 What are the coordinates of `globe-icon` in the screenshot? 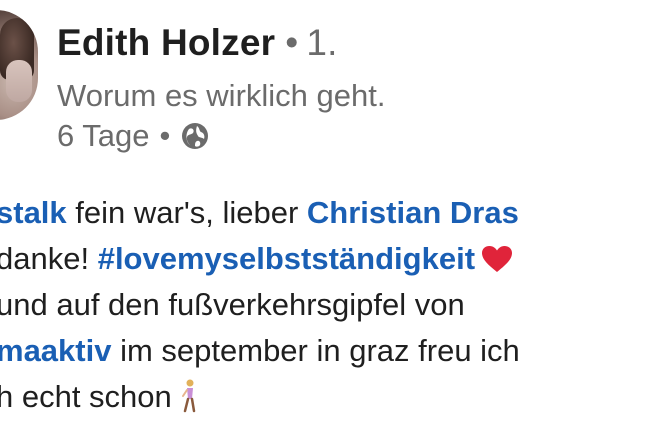 It's located at (195, 136).